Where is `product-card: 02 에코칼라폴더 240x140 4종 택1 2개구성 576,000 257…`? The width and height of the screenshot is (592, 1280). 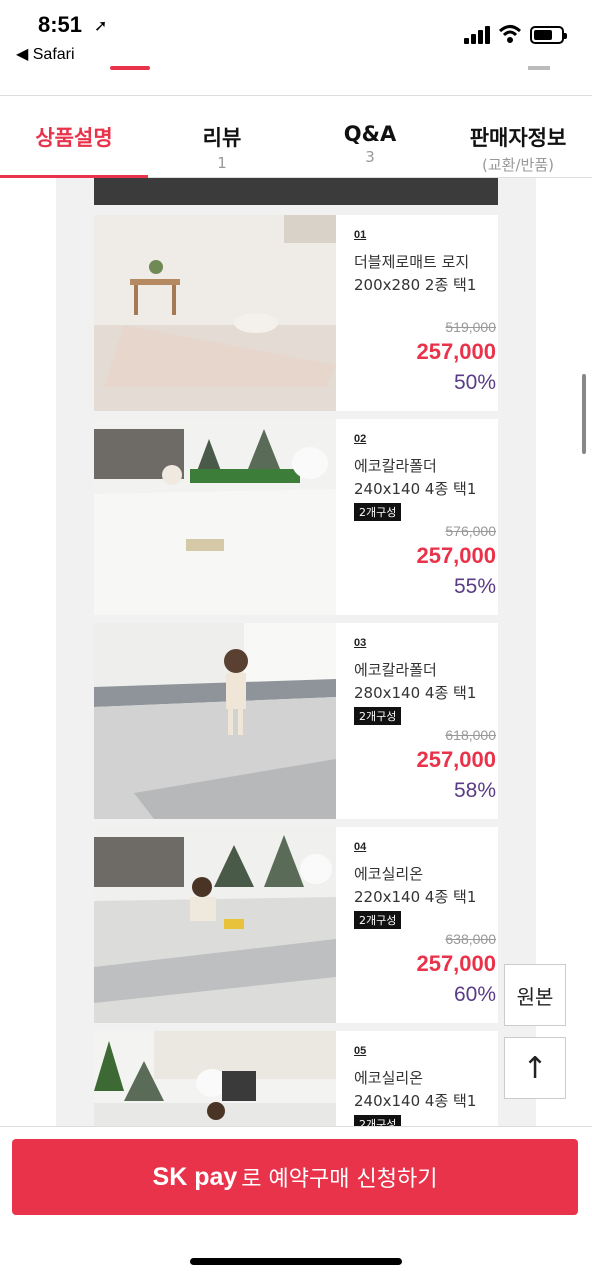
product-card: 02 에코칼라폴더 240x140 4종 택1 2개구성 576,000 257… is located at coordinates (296, 517).